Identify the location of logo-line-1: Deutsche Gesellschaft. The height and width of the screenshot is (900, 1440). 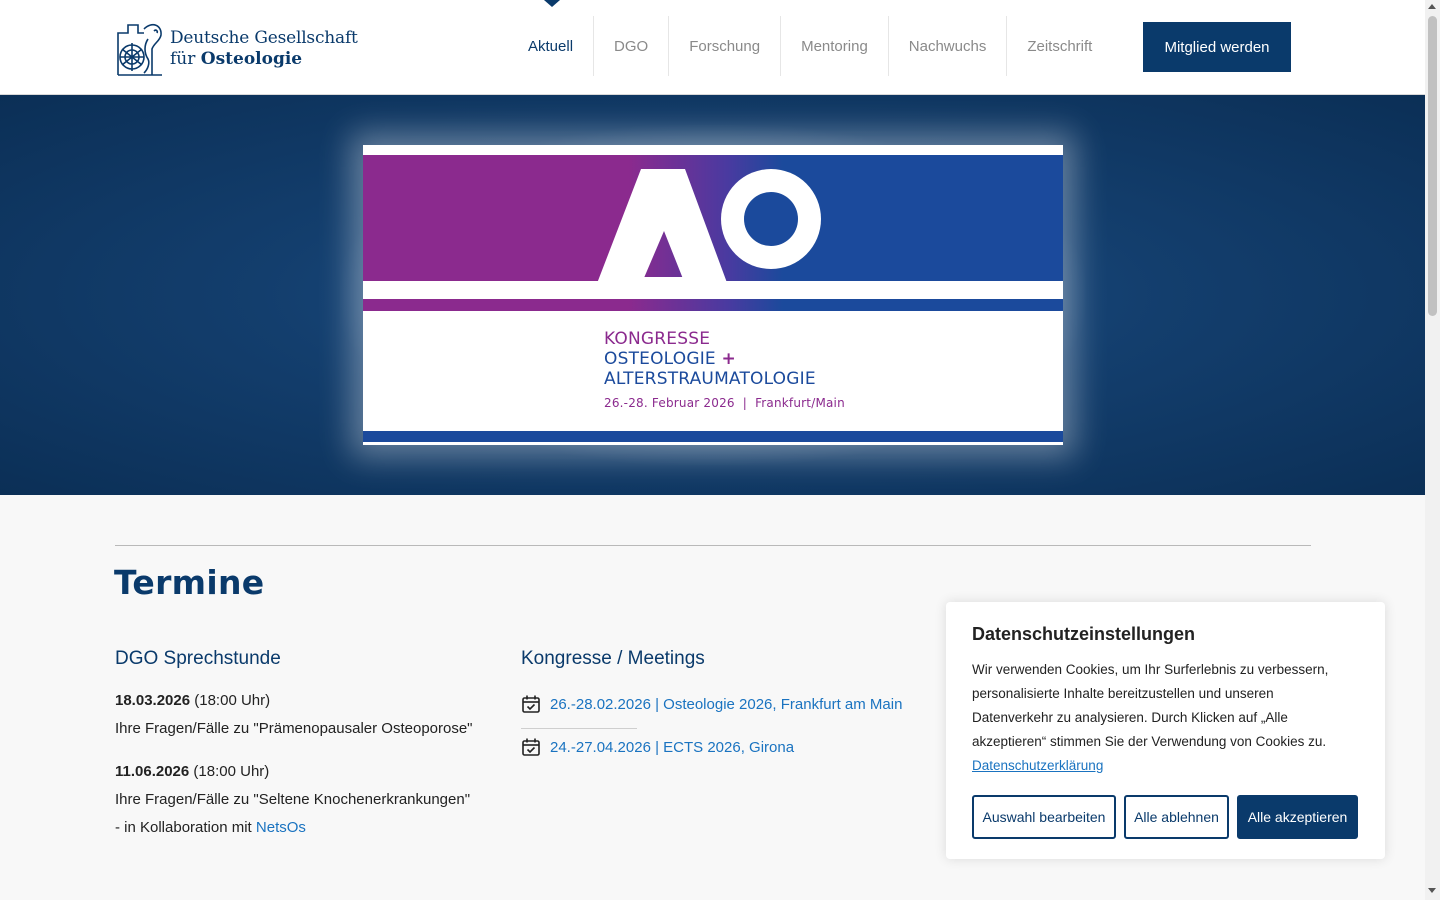
(264, 38).